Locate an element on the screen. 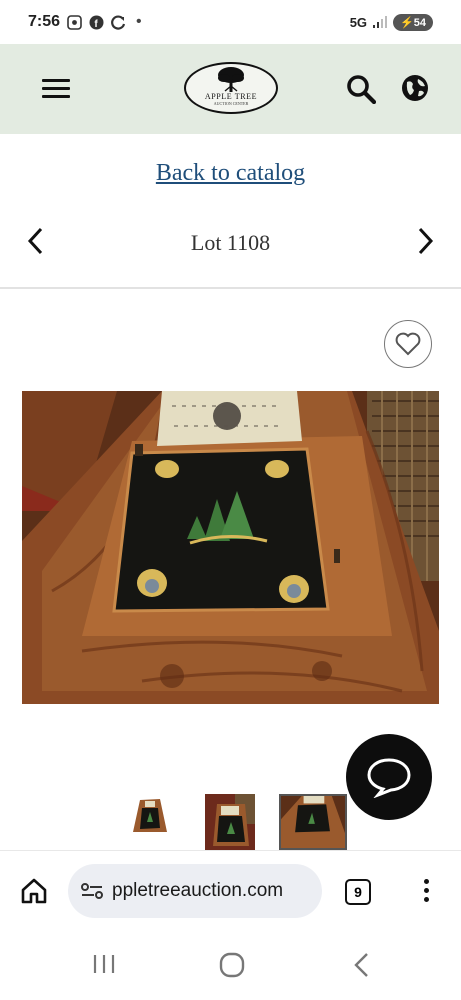  recent-apps-icon is located at coordinates (104, 964).